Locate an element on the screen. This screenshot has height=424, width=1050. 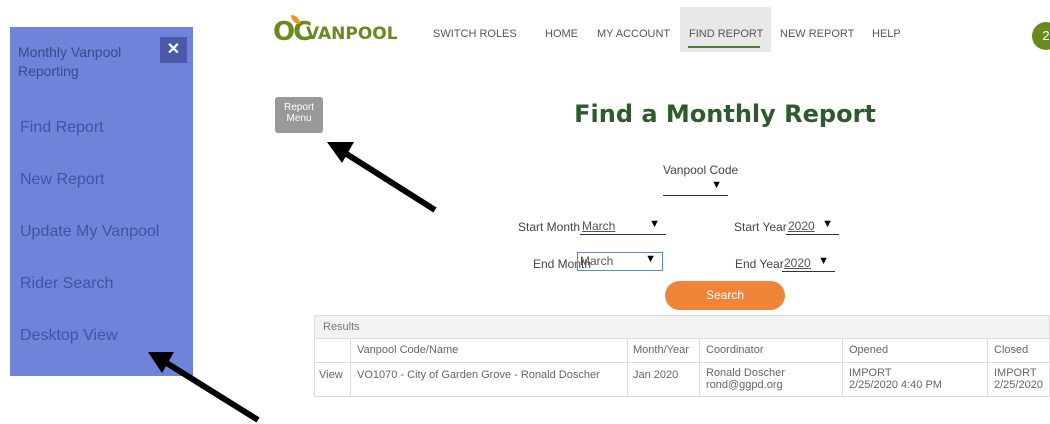
nav-home: HOME is located at coordinates (561, 34).